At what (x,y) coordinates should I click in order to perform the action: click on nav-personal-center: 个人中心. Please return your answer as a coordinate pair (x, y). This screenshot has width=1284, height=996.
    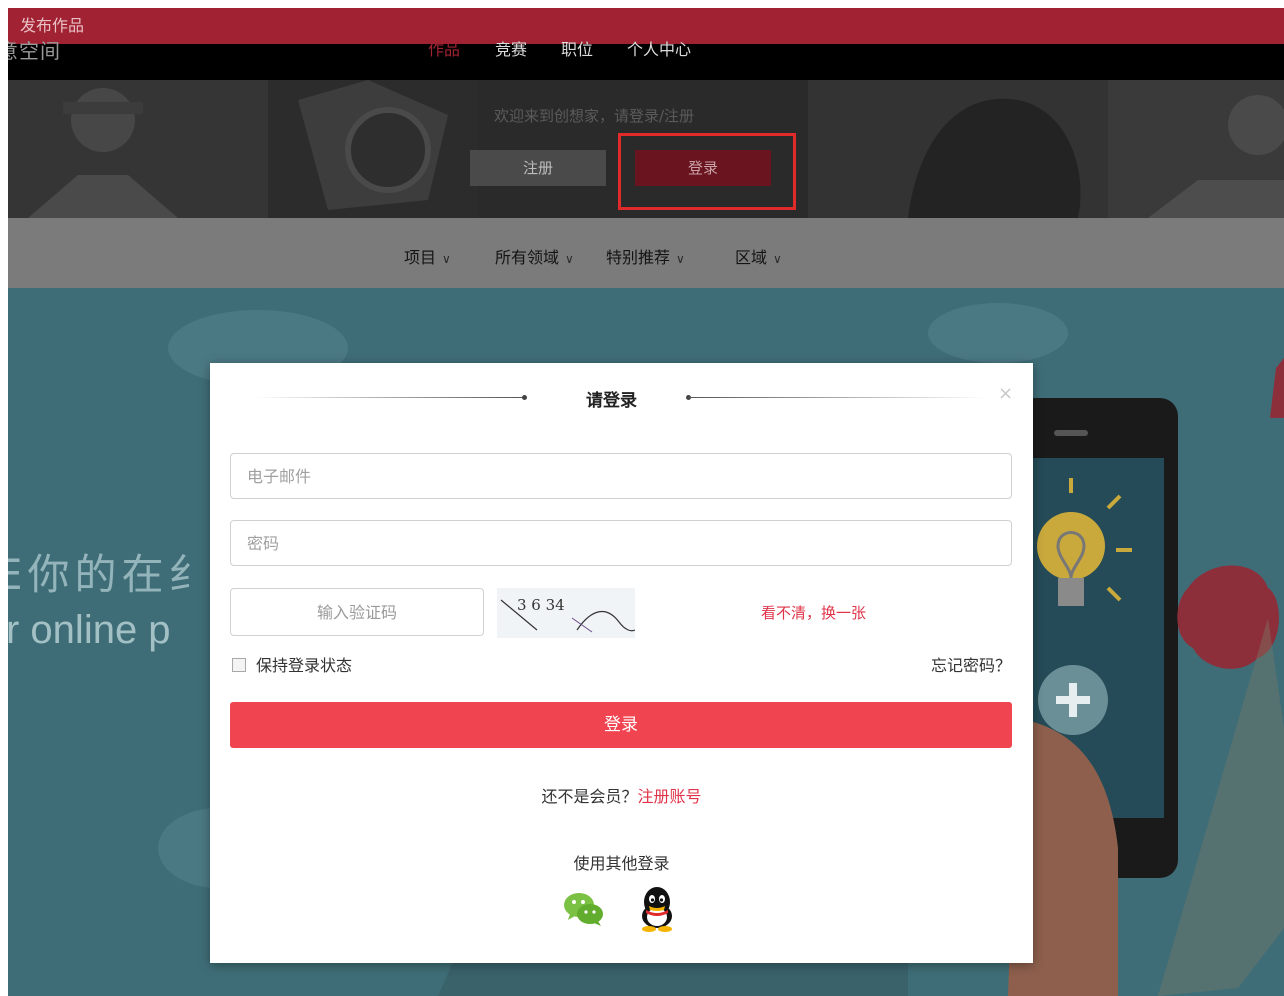
    Looking at the image, I should click on (659, 48).